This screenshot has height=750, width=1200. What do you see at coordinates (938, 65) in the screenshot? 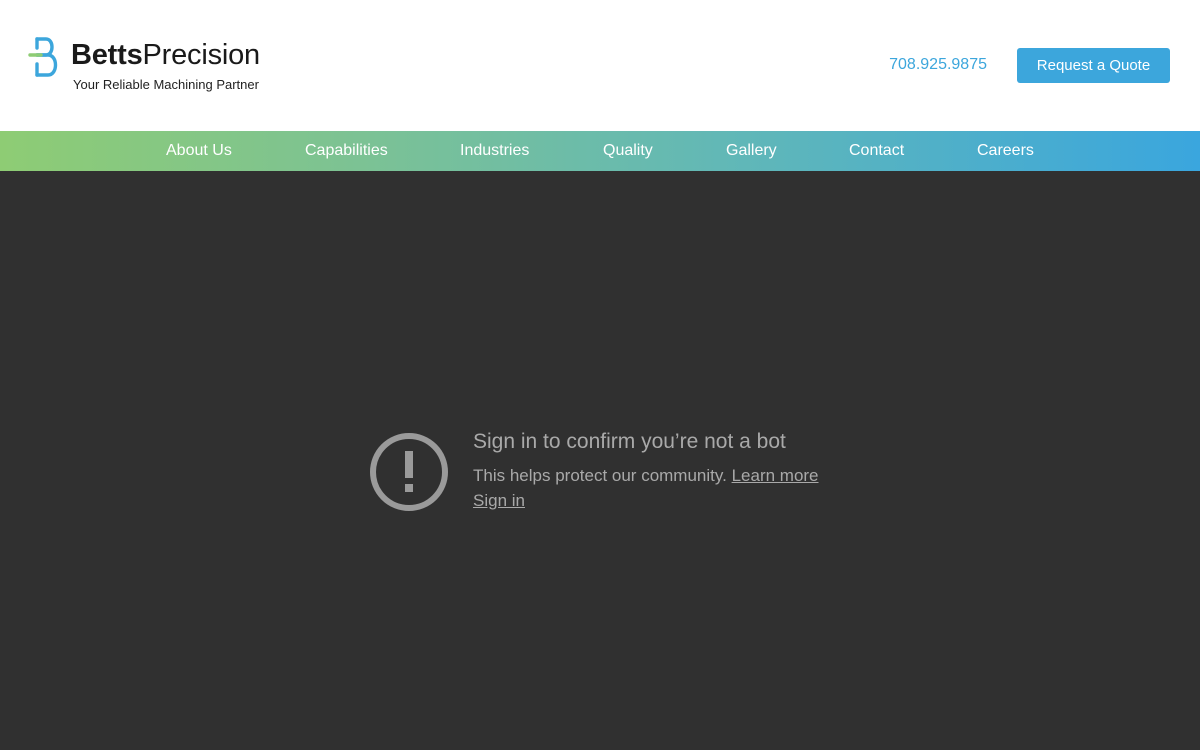
I see `phone-link: 708.925.9875` at bounding box center [938, 65].